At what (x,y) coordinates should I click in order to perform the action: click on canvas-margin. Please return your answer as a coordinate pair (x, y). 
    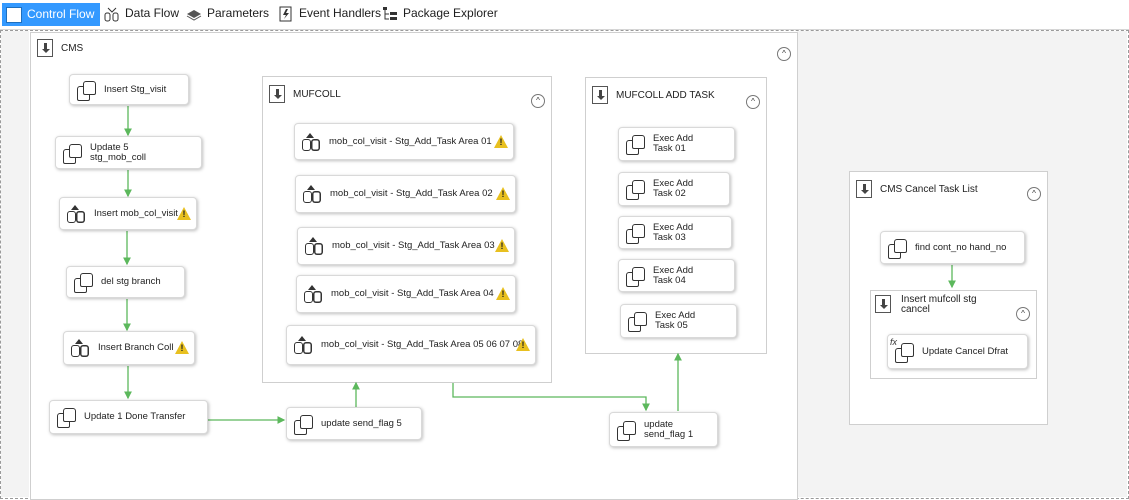
    Looking at the image, I should click on (15, 264).